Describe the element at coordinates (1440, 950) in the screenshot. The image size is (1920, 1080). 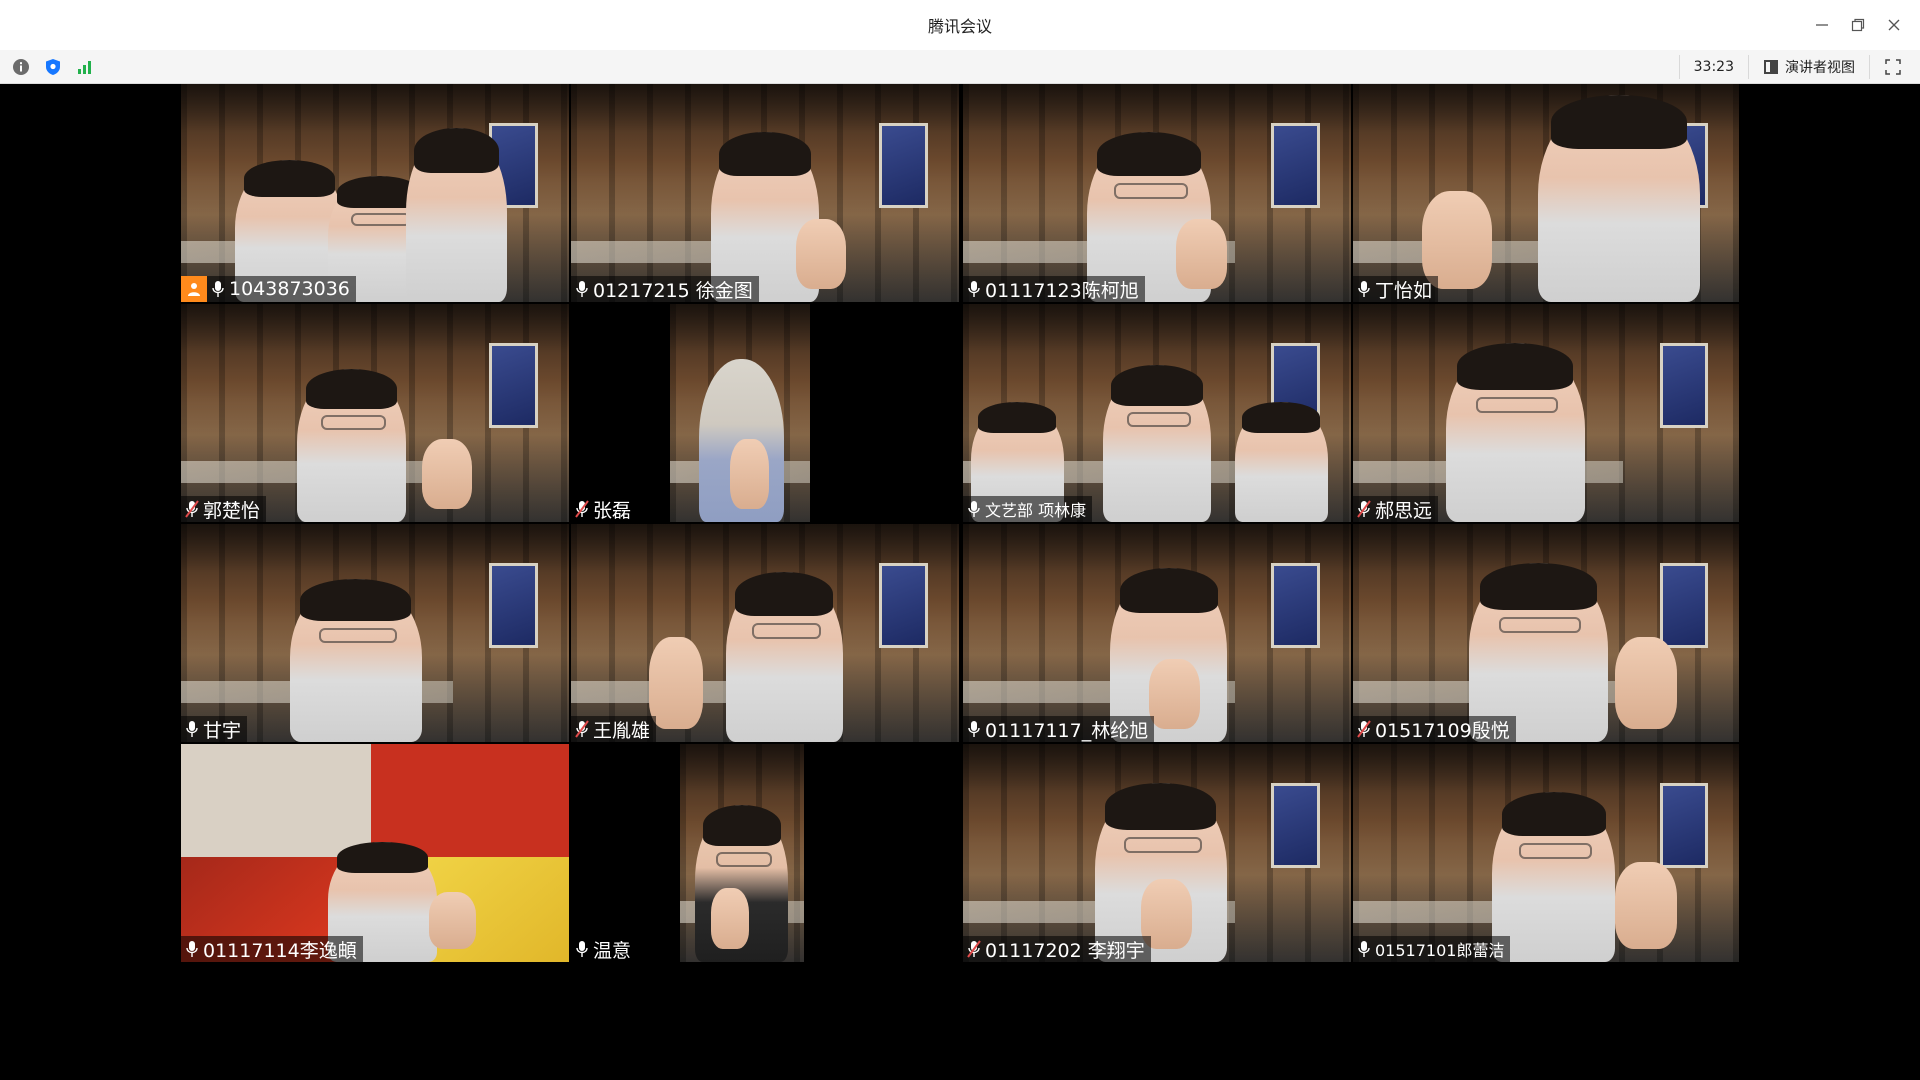
I see `participant-name: 01517101郎蕾洁` at that location.